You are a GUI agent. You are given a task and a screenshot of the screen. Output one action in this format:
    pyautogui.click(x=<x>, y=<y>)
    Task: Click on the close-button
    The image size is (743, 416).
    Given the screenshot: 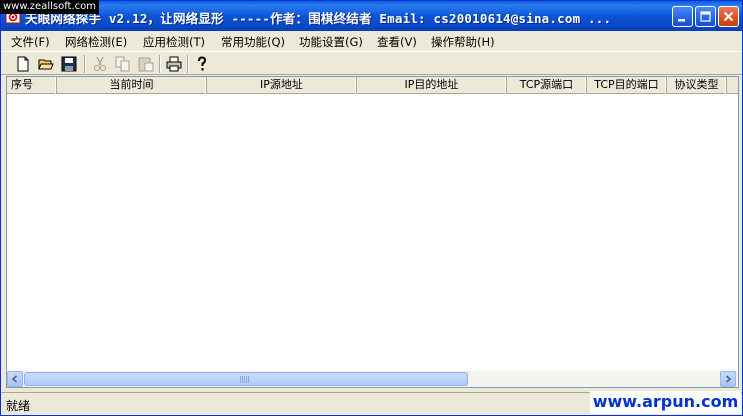 What is the action you would take?
    pyautogui.click(x=728, y=16)
    